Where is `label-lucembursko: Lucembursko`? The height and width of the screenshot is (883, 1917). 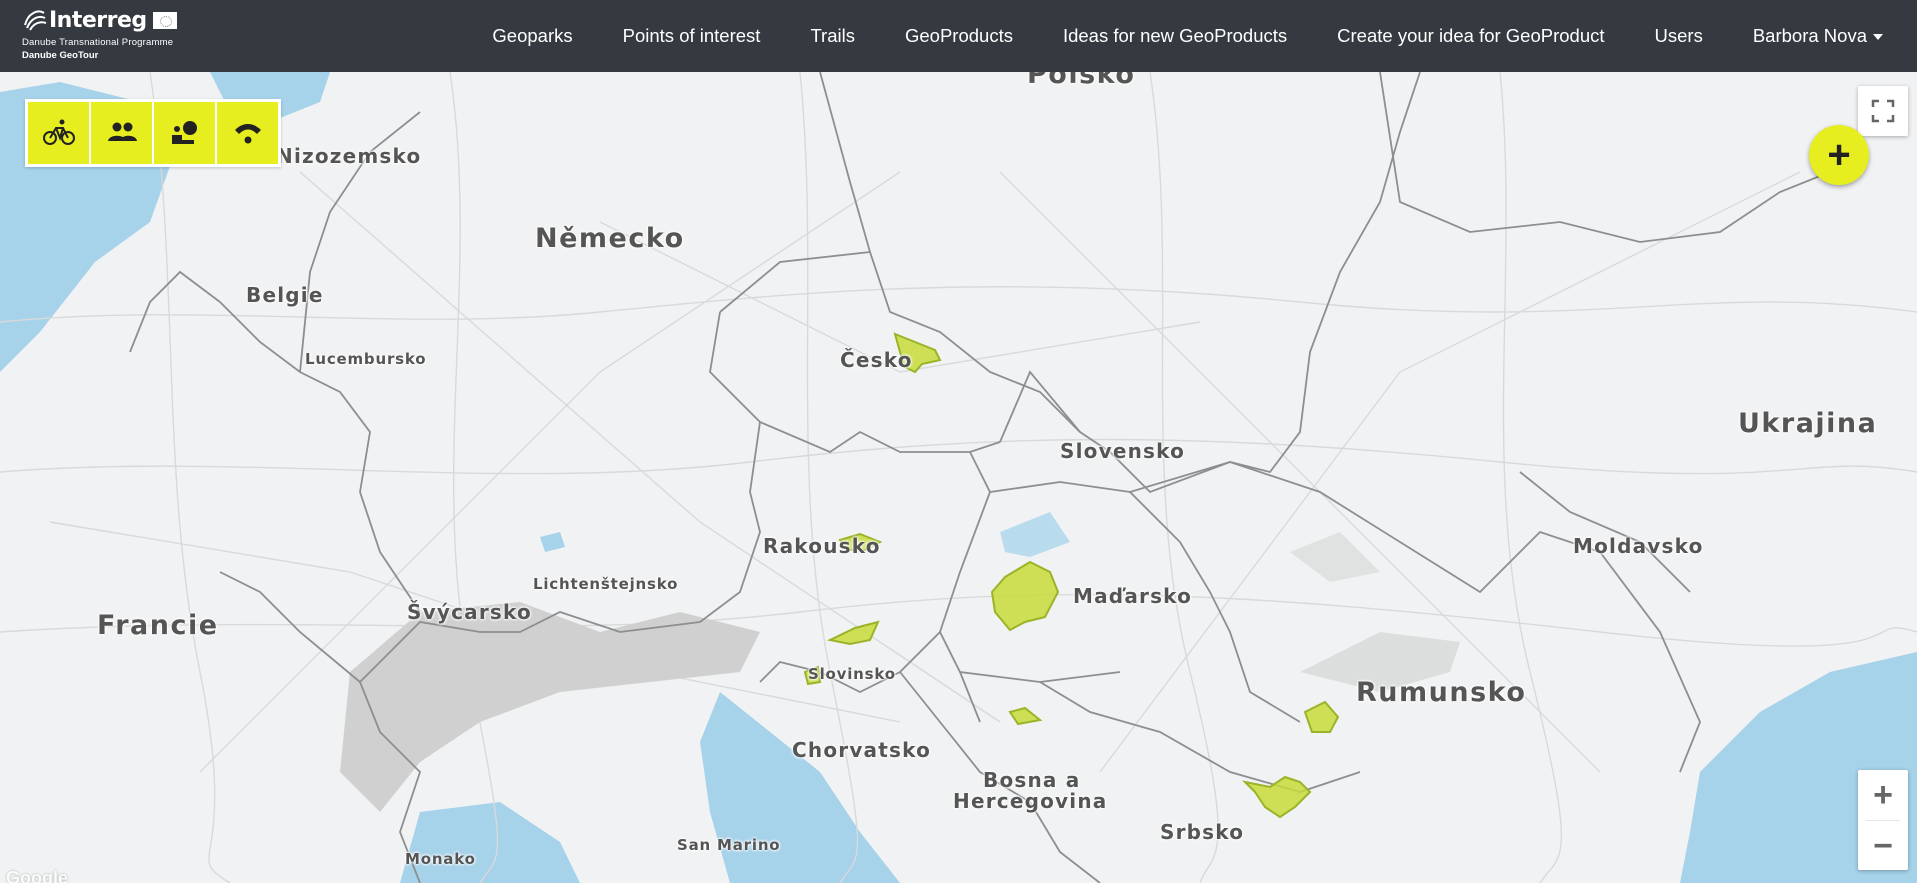
label-lucembursko: Lucembursko is located at coordinates (366, 359).